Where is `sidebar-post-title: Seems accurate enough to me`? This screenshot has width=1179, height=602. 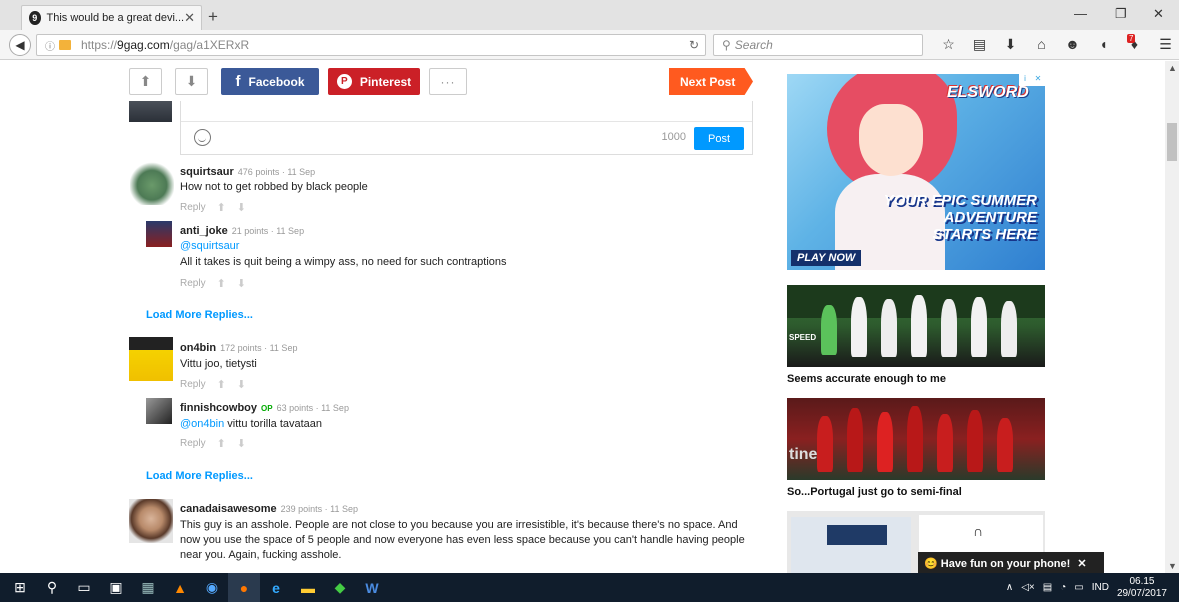
sidebar-post-title: Seems accurate enough to me is located at coordinates (866, 379).